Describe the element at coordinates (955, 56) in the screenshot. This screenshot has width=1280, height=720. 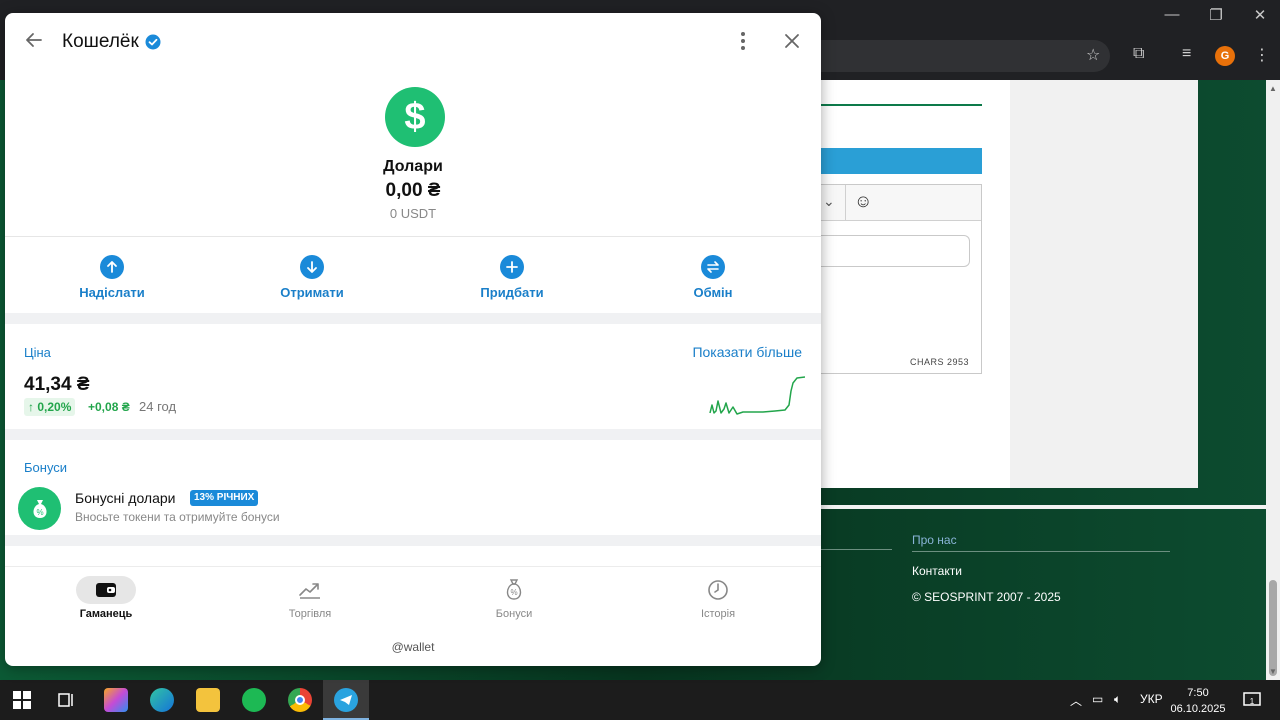
I see `address-bar` at that location.